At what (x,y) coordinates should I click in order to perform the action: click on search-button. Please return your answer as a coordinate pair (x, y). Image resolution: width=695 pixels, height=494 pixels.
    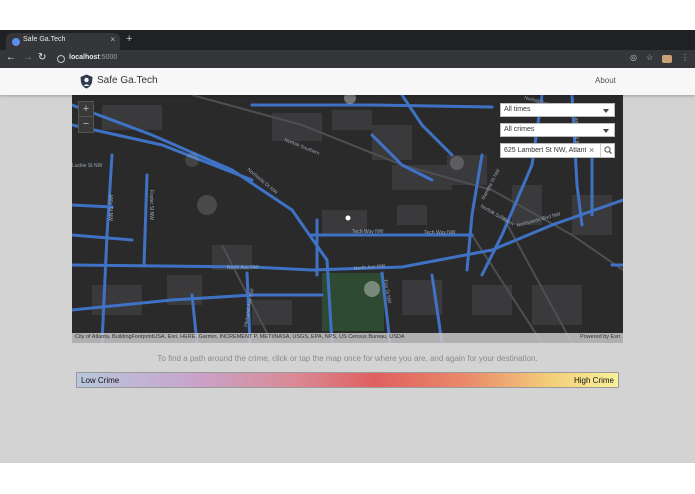
    Looking at the image, I should click on (607, 150).